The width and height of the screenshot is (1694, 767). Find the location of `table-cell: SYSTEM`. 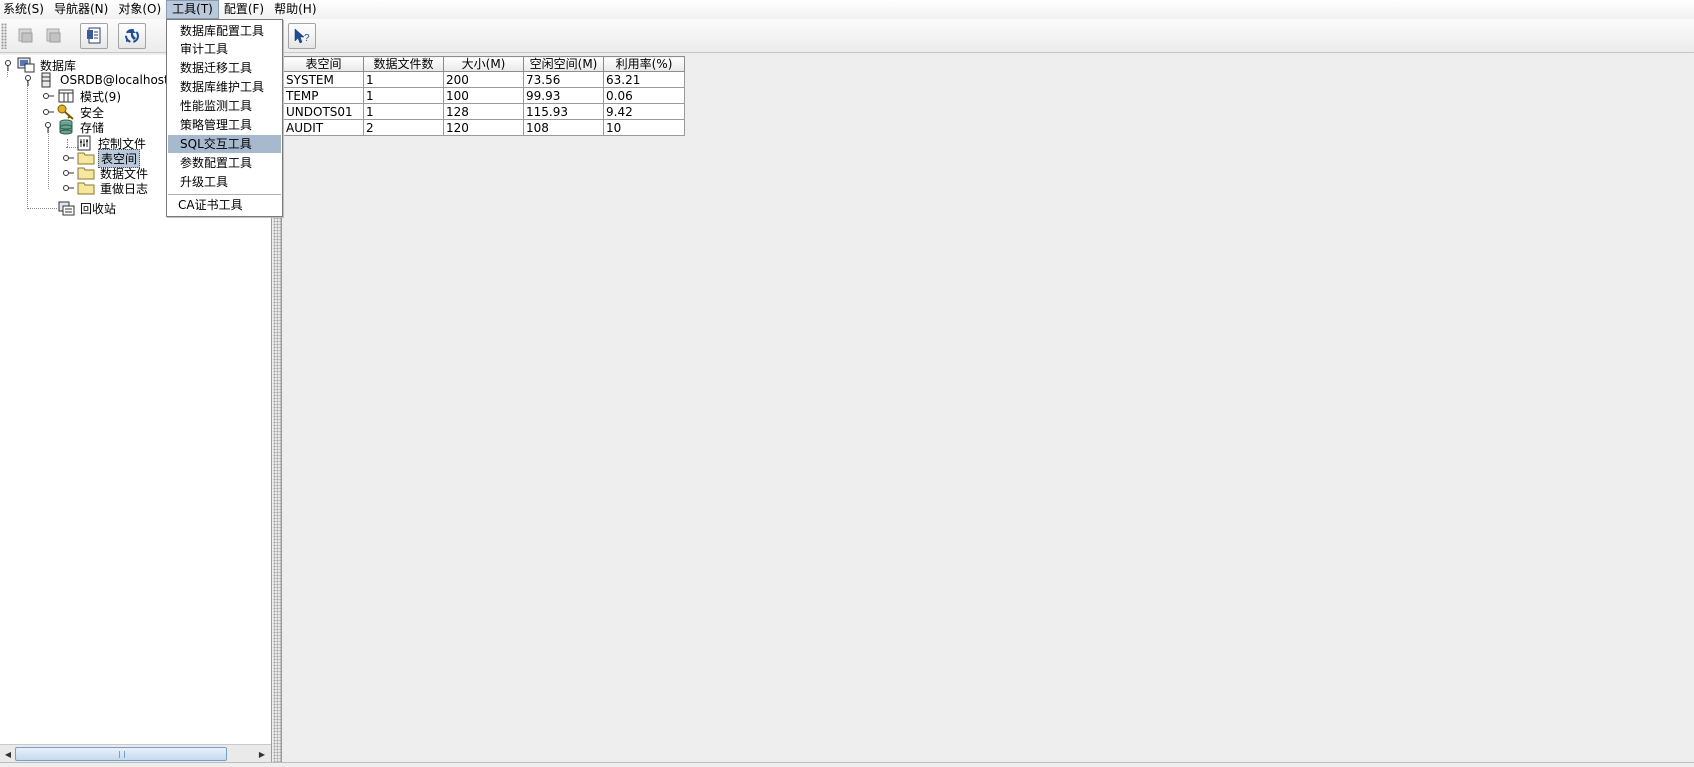

table-cell: SYSTEM is located at coordinates (323, 79).